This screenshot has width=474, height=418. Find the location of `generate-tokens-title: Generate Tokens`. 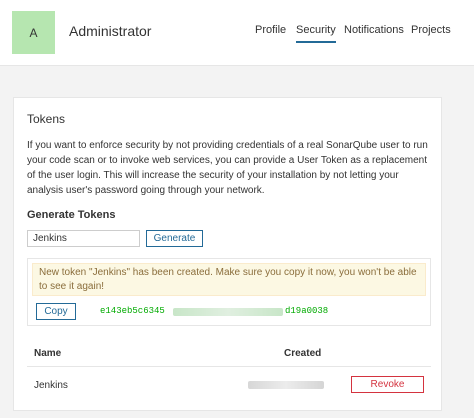

generate-tokens-title: Generate Tokens is located at coordinates (71, 215).